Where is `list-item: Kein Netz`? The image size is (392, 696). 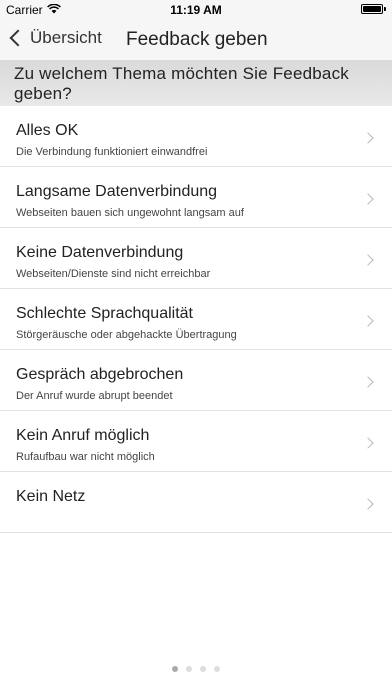 list-item: Kein Netz is located at coordinates (196, 502).